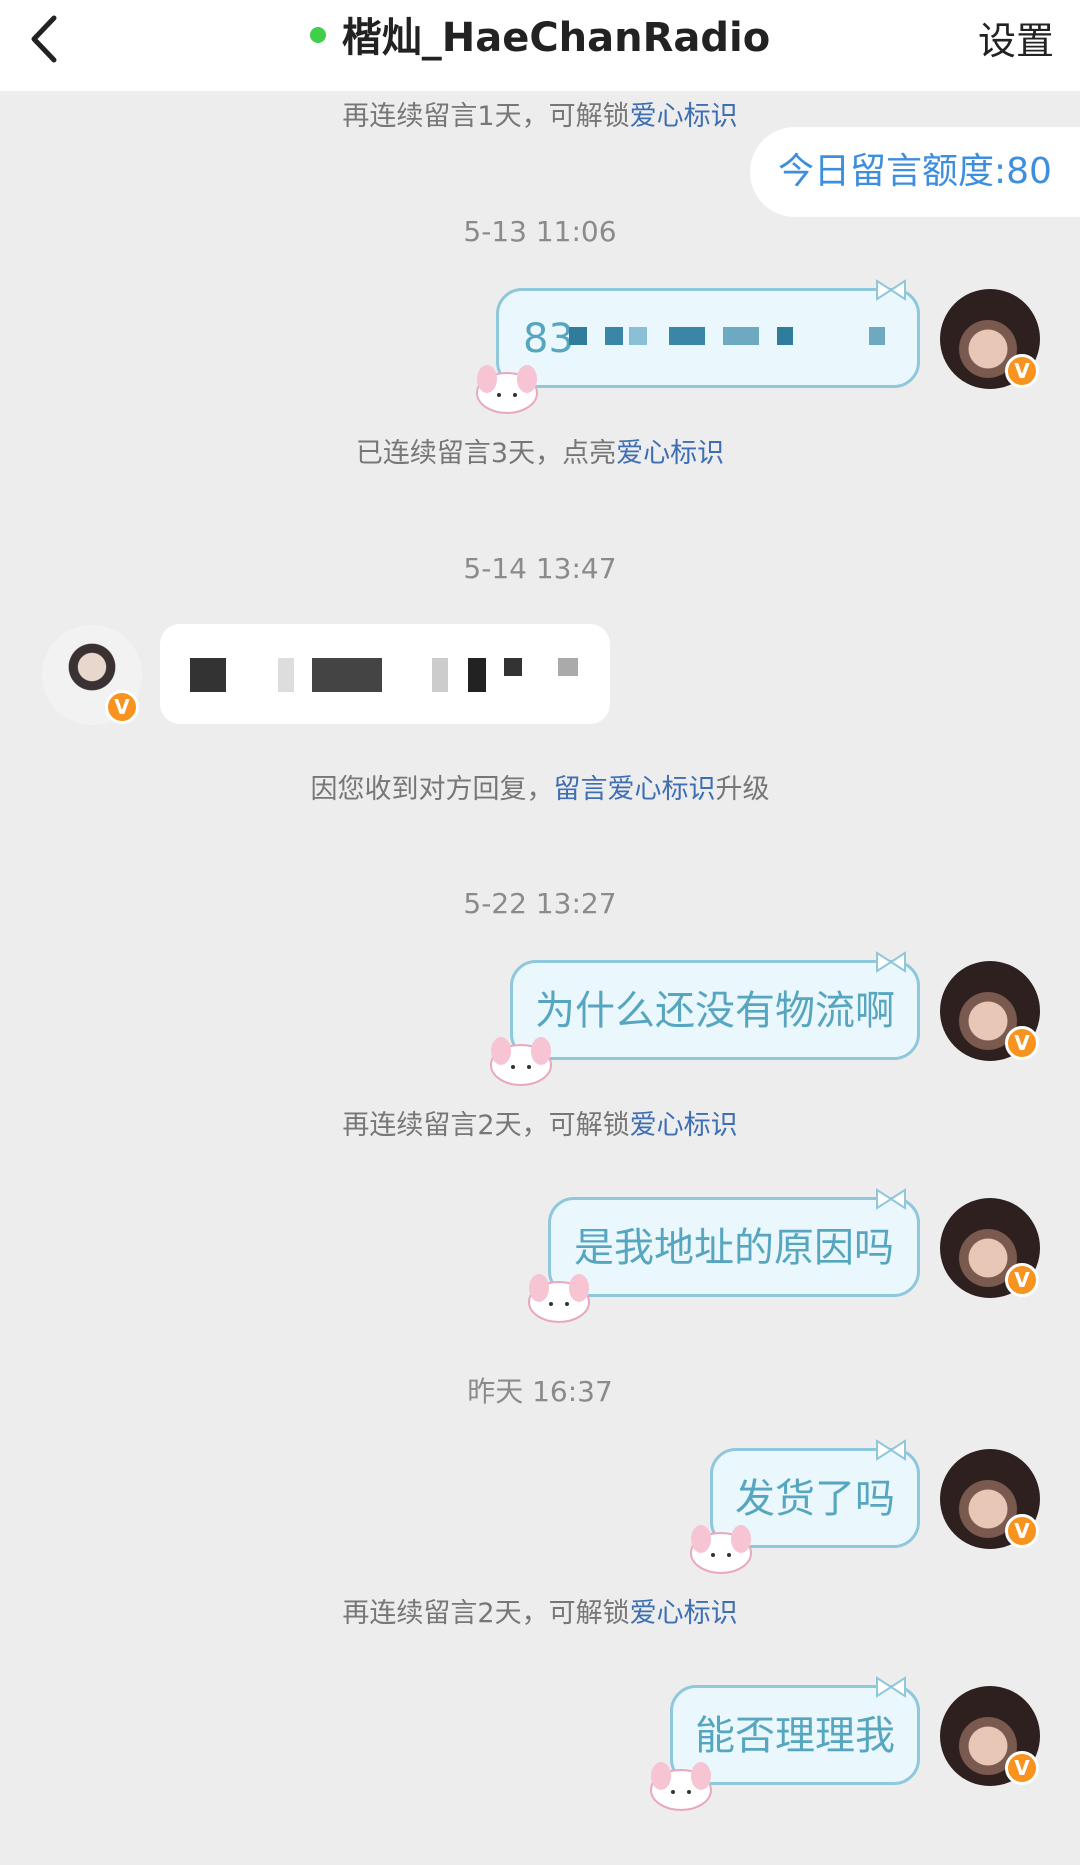 The height and width of the screenshot is (1865, 1080). Describe the element at coordinates (795, 1736) in the screenshot. I see `message-text: 能否理理我` at that location.